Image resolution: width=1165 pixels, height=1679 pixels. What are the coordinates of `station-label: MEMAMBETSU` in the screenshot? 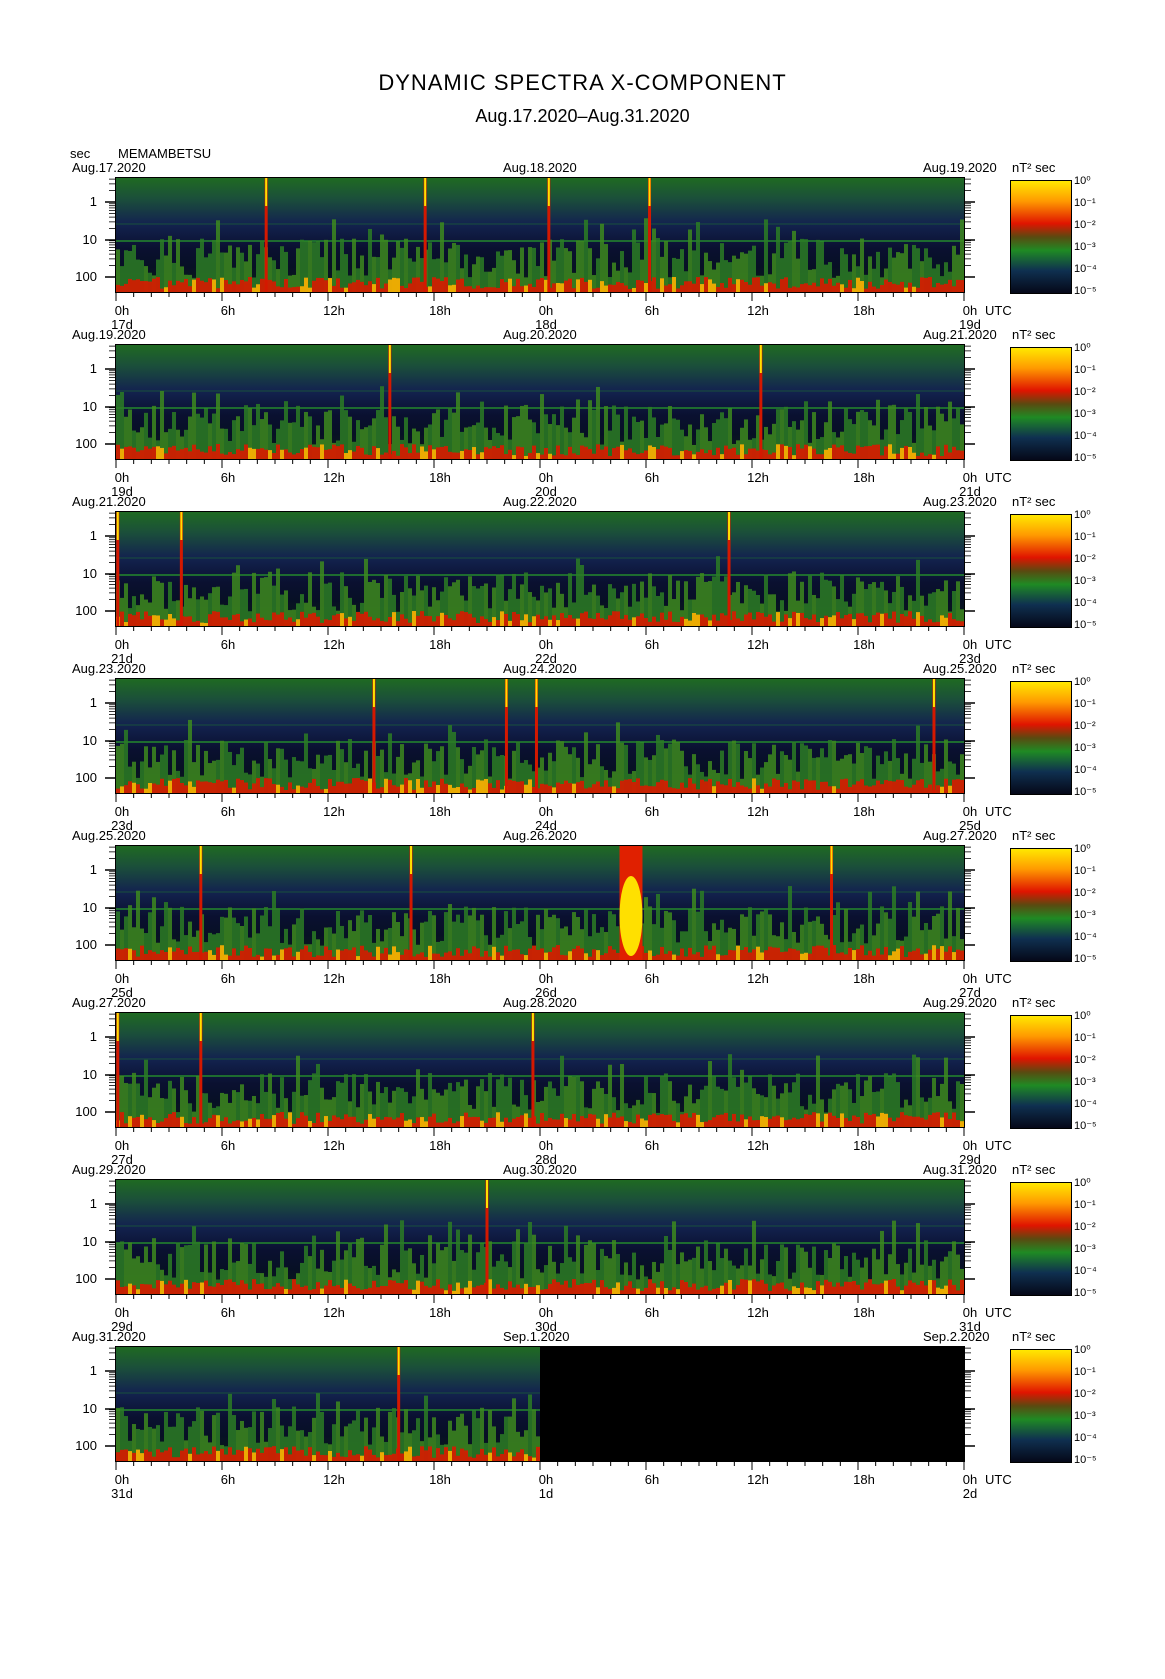 It's located at (165, 153).